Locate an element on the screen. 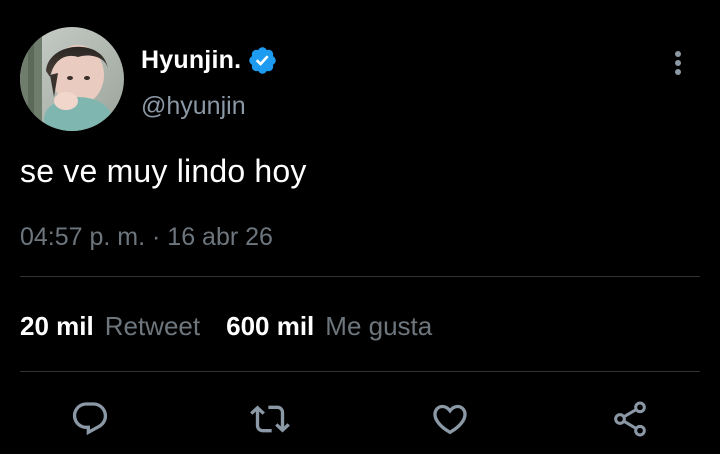  likes-label: Me gusta is located at coordinates (379, 326).